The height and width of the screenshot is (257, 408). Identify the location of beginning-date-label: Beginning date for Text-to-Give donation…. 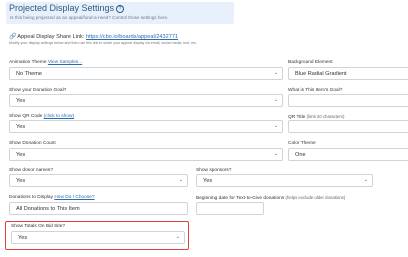
(270, 198).